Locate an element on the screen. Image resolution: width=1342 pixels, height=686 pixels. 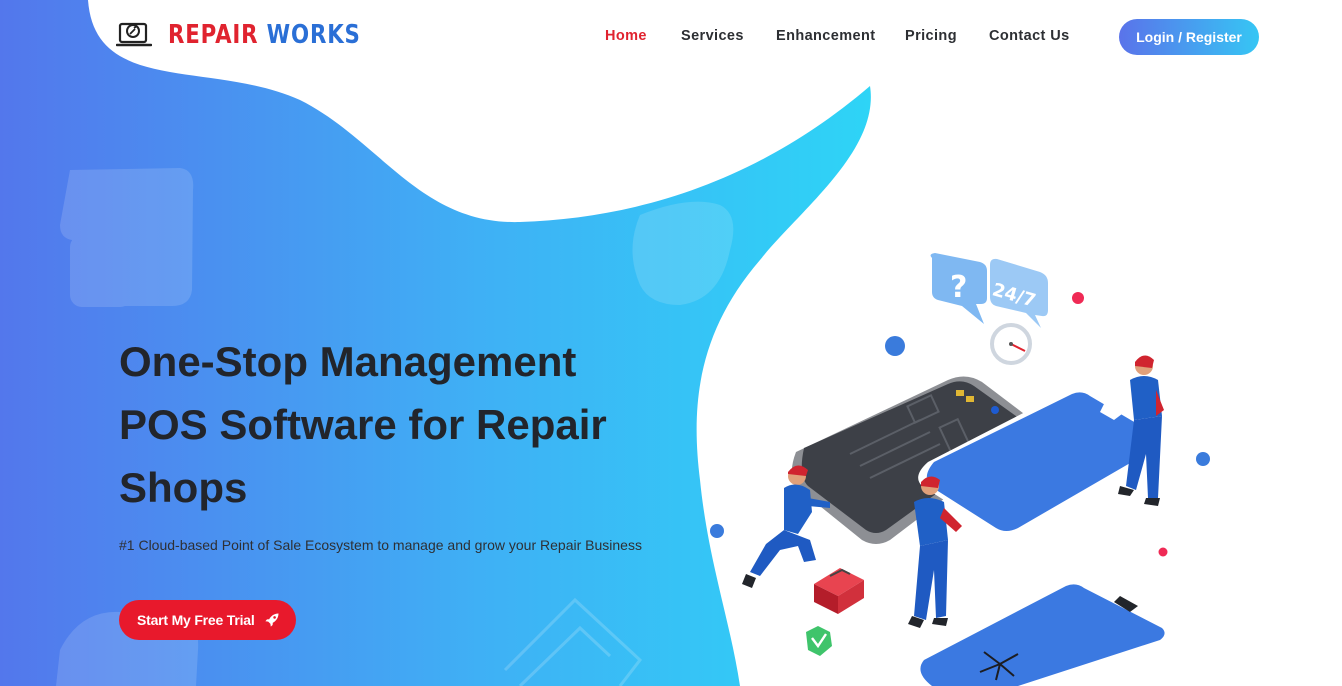
start-free-trial-button: Start My Free Trial is located at coordinates (207, 620).